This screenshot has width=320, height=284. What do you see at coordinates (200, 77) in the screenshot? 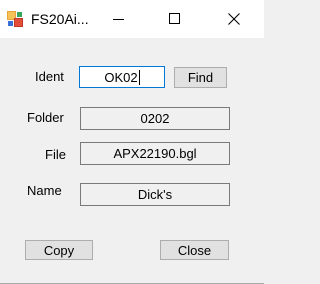
I see `find-button: Find` at bounding box center [200, 77].